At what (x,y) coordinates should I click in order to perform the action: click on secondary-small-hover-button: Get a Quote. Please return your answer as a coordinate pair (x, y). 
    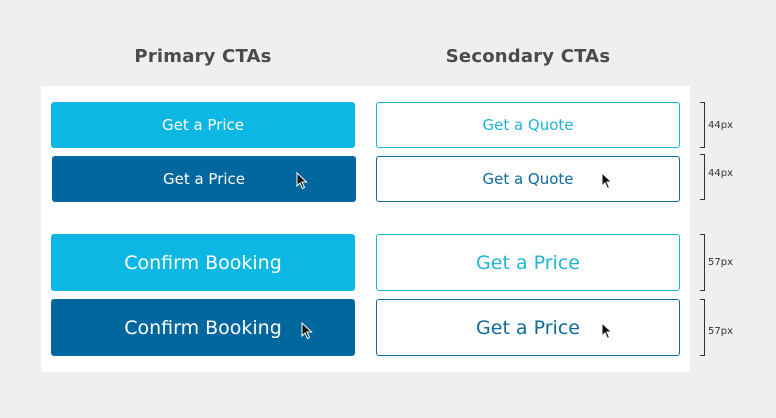
    Looking at the image, I should click on (528, 179).